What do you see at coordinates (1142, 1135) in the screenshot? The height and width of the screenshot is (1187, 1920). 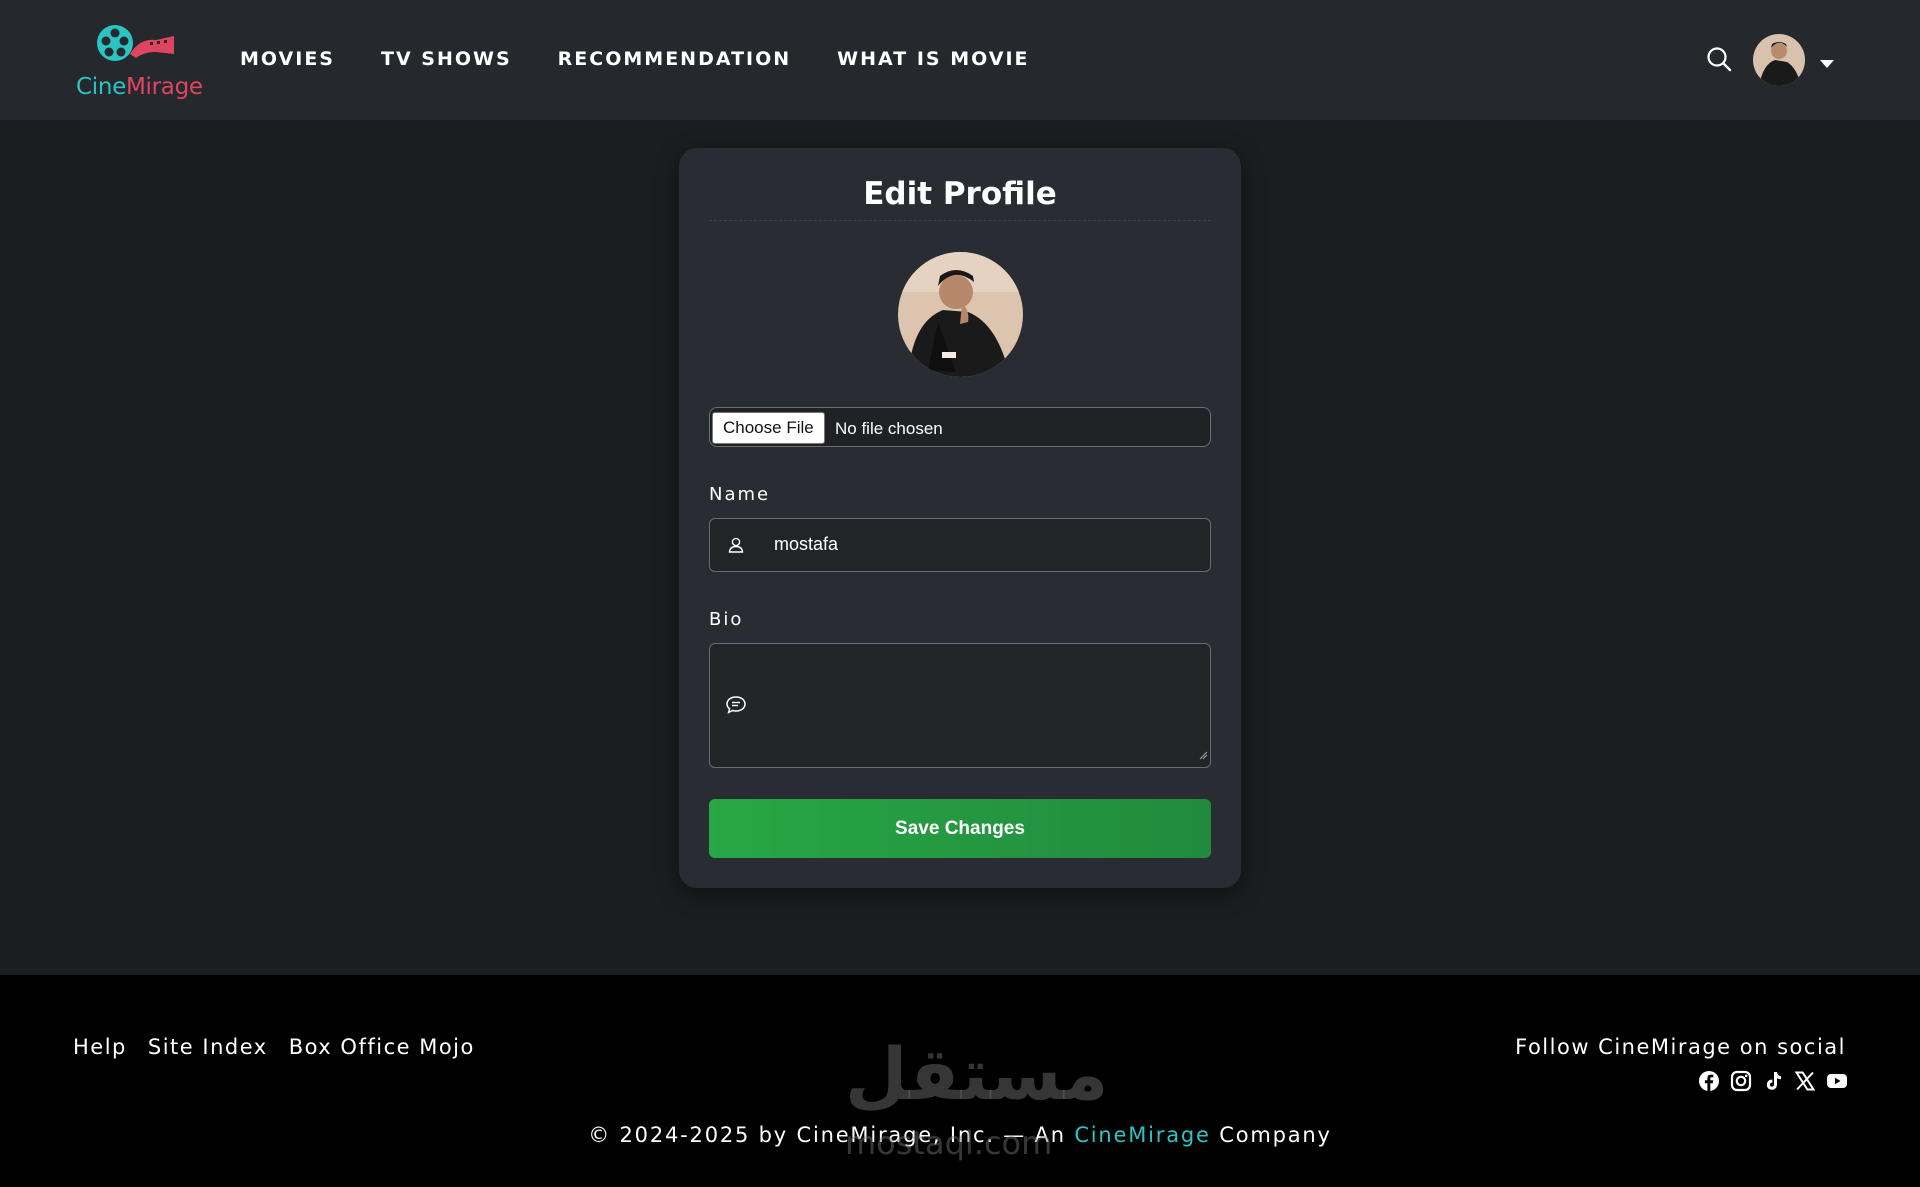 I see `copyright-brand-link: CineMirage` at bounding box center [1142, 1135].